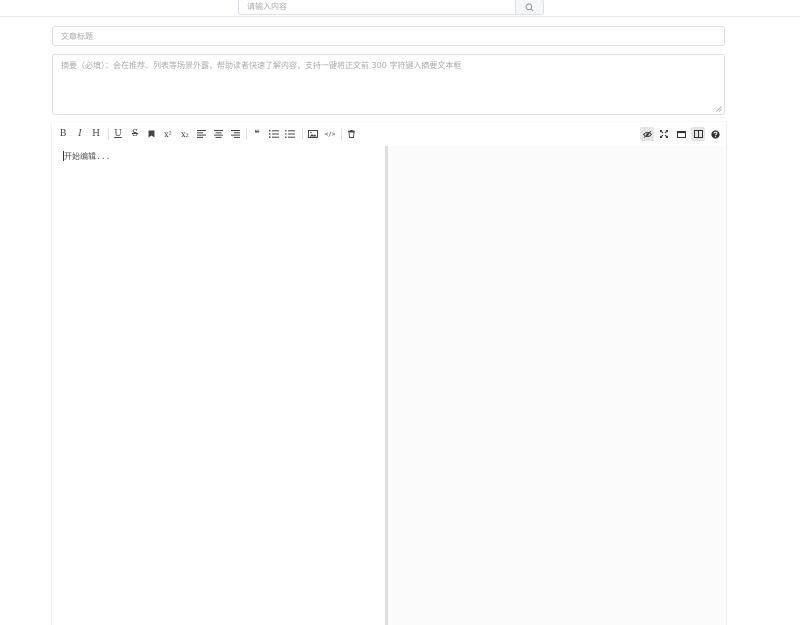 The height and width of the screenshot is (625, 800). I want to click on superscript-icon: x², so click(168, 134).